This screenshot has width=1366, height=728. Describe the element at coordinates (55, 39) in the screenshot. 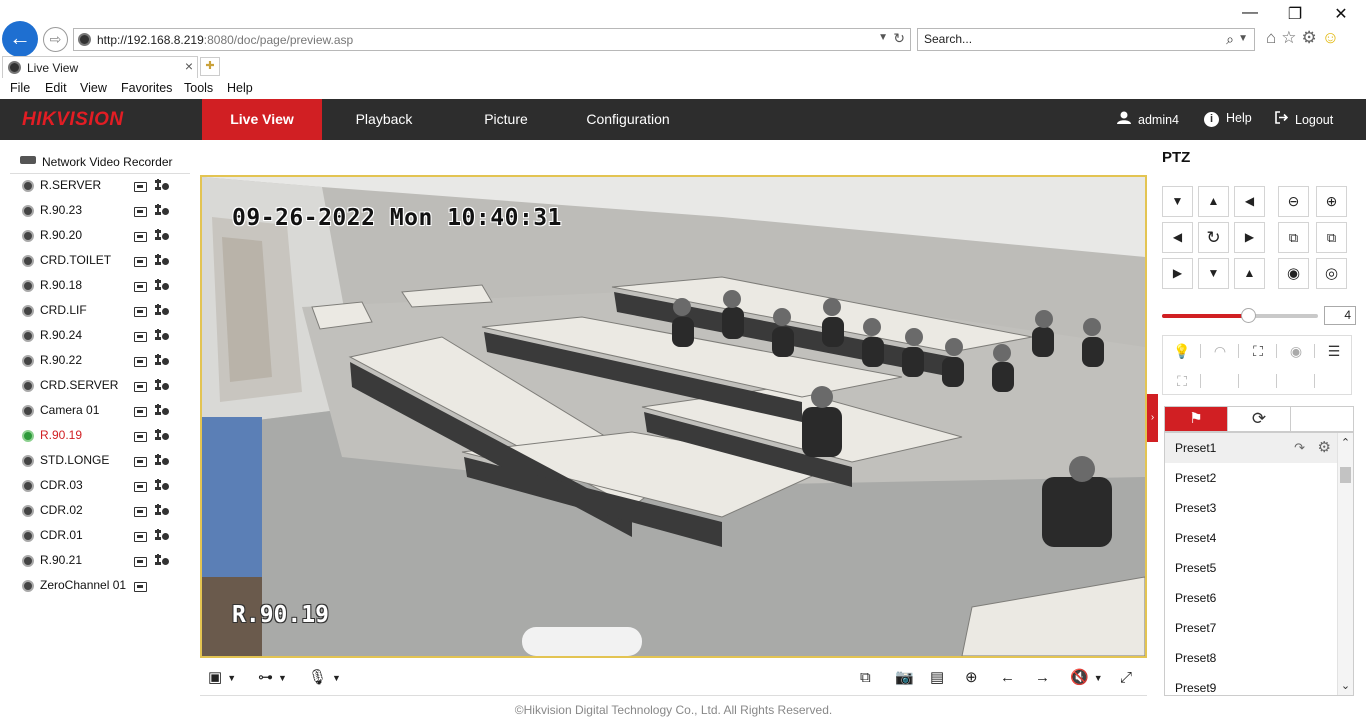

I see `forward-button: ⇨` at that location.